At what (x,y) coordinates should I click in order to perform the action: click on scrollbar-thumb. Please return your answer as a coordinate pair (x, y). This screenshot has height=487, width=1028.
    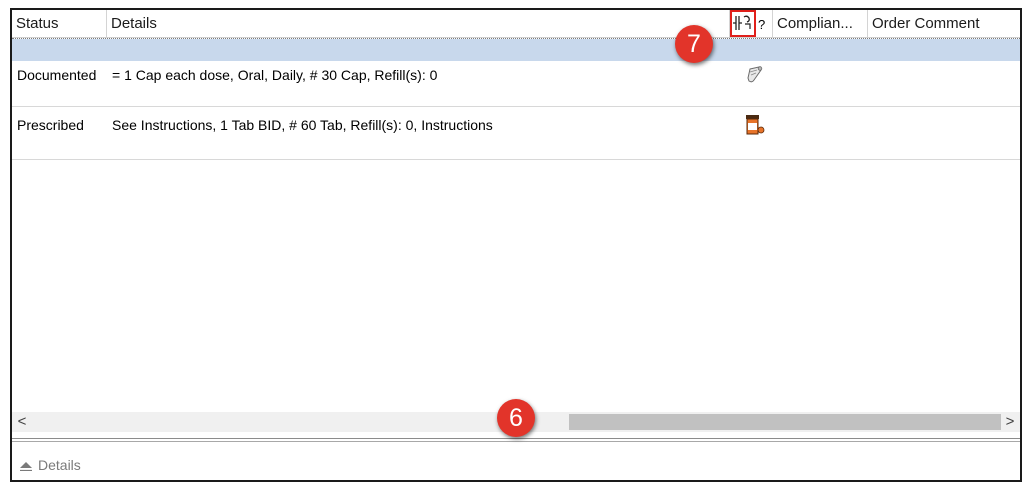
    Looking at the image, I should click on (785, 422).